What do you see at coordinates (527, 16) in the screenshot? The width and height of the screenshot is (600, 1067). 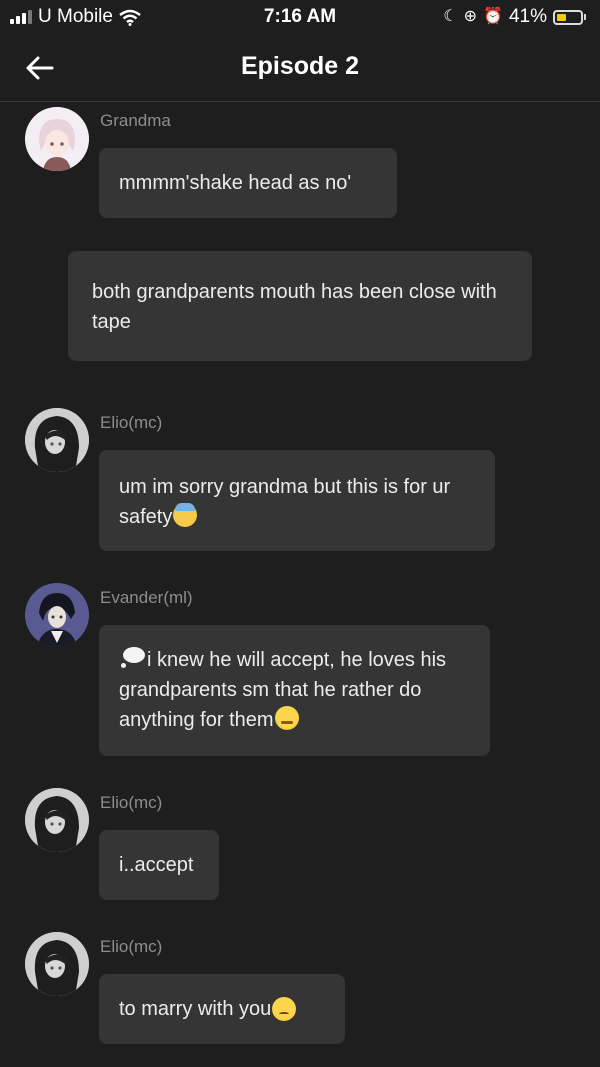 I see `battery-percent: 41%` at bounding box center [527, 16].